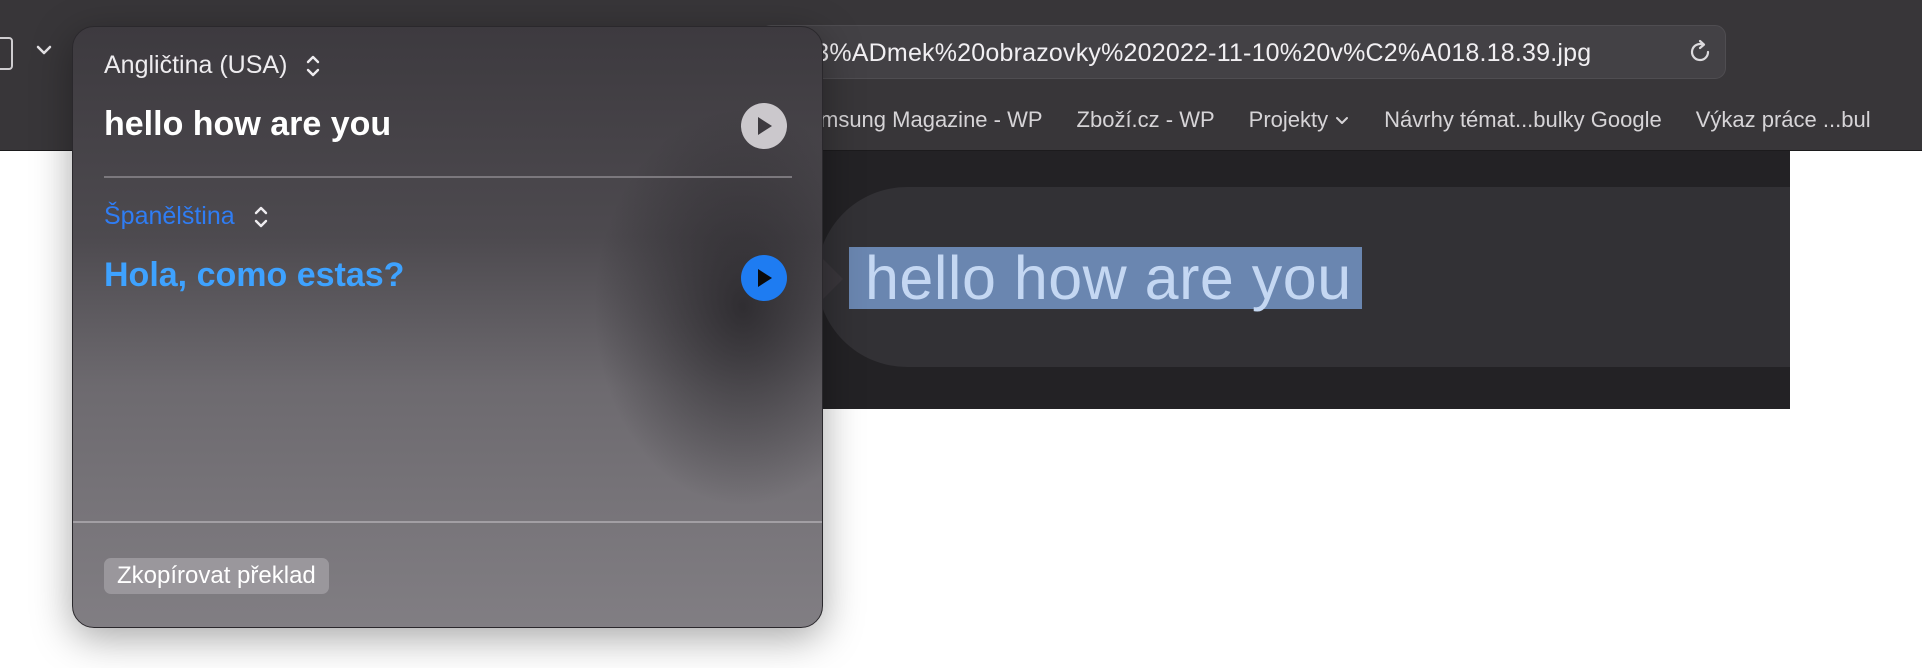 The height and width of the screenshot is (668, 1922). What do you see at coordinates (1105, 278) in the screenshot?
I see `selected-text: hello how are you` at bounding box center [1105, 278].